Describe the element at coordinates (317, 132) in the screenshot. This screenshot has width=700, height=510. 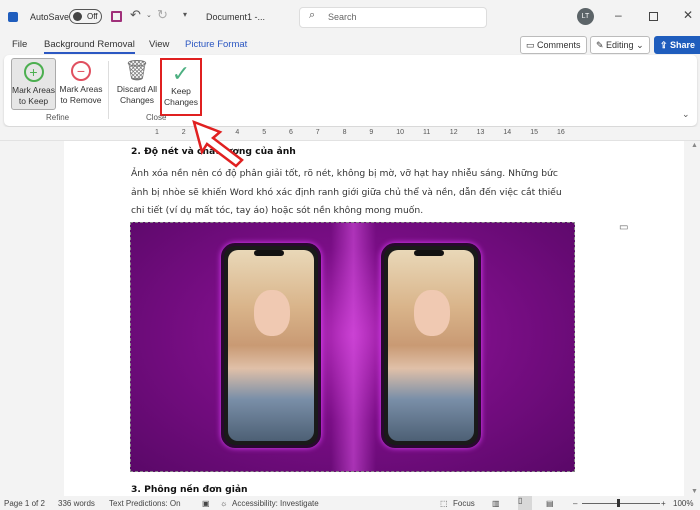
I see `ruler-number: 7` at that location.